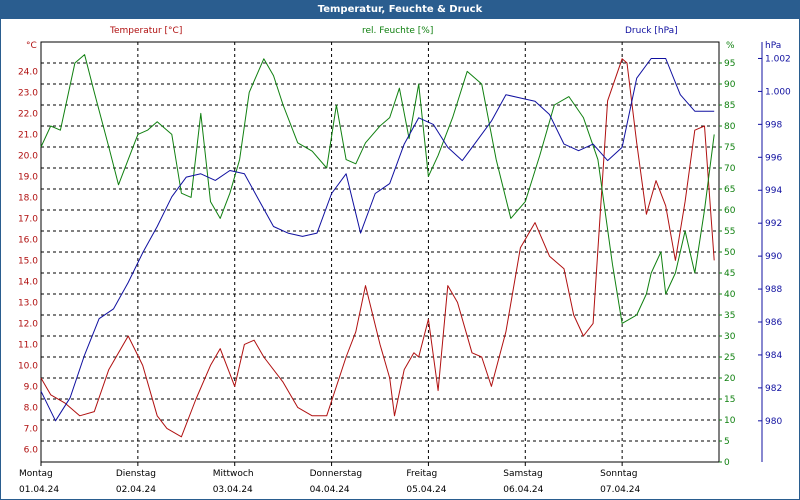 The image size is (800, 500). What do you see at coordinates (233, 474) in the screenshot?
I see `day-label: Mittwoch` at bounding box center [233, 474].